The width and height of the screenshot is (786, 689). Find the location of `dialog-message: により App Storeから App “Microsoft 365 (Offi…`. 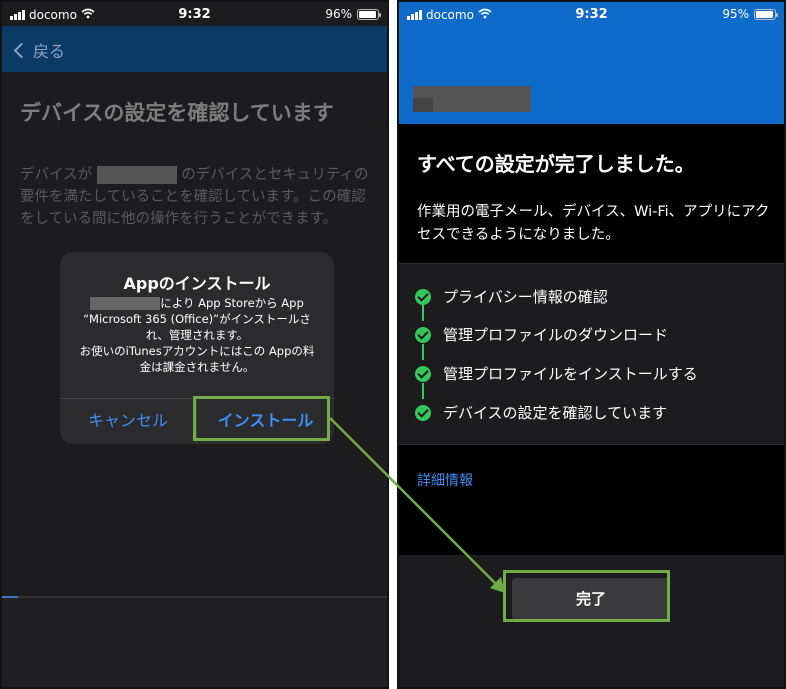

dialog-message: により App Storeから App “Microsoft 365 (Offi… is located at coordinates (197, 335).